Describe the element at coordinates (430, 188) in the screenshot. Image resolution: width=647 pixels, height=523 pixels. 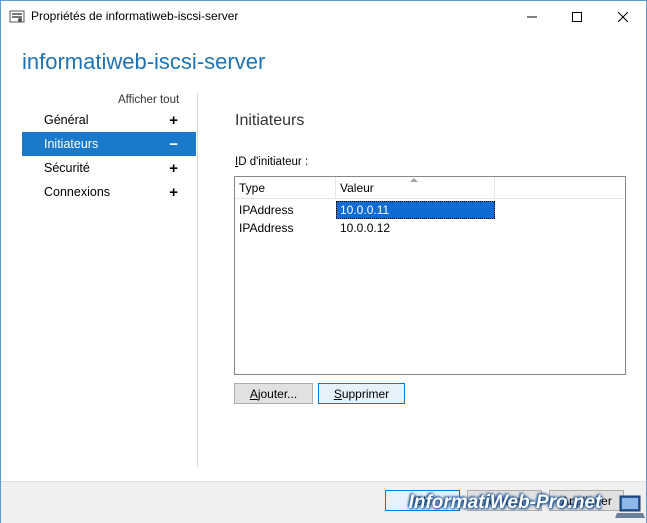
I see `list-header: Type Valeur` at that location.